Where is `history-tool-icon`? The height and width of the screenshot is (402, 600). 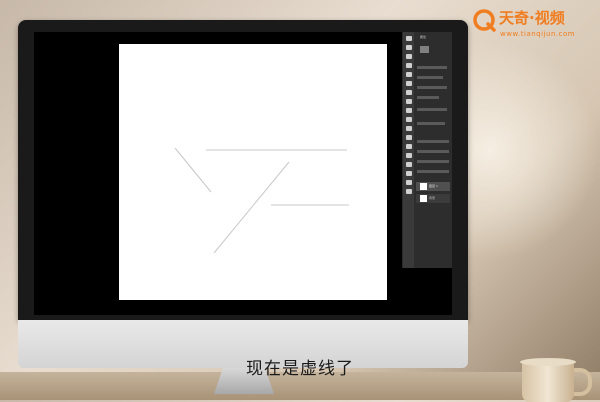
history-tool-icon is located at coordinates (409, 101).